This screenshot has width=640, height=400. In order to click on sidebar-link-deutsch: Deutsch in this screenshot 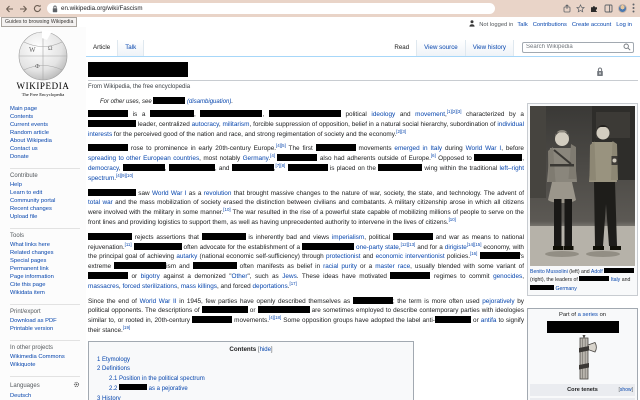, I will do `click(48, 396)`.